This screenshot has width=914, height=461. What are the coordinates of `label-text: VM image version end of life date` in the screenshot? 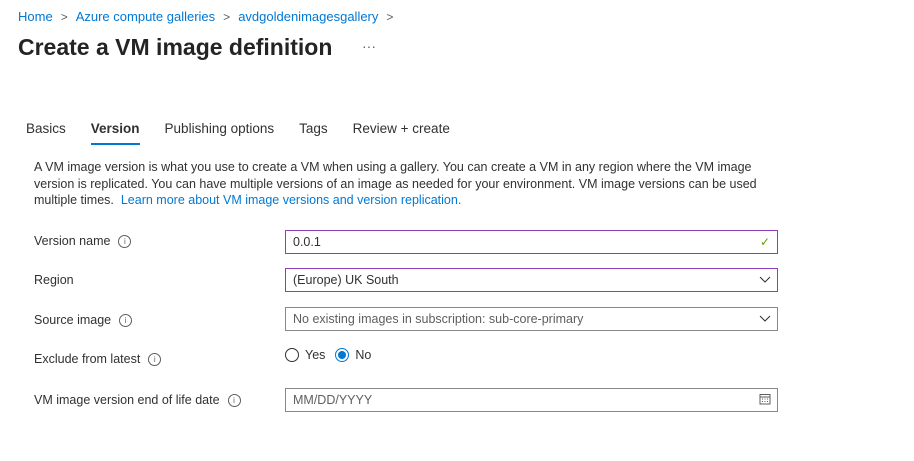 It's located at (127, 400).